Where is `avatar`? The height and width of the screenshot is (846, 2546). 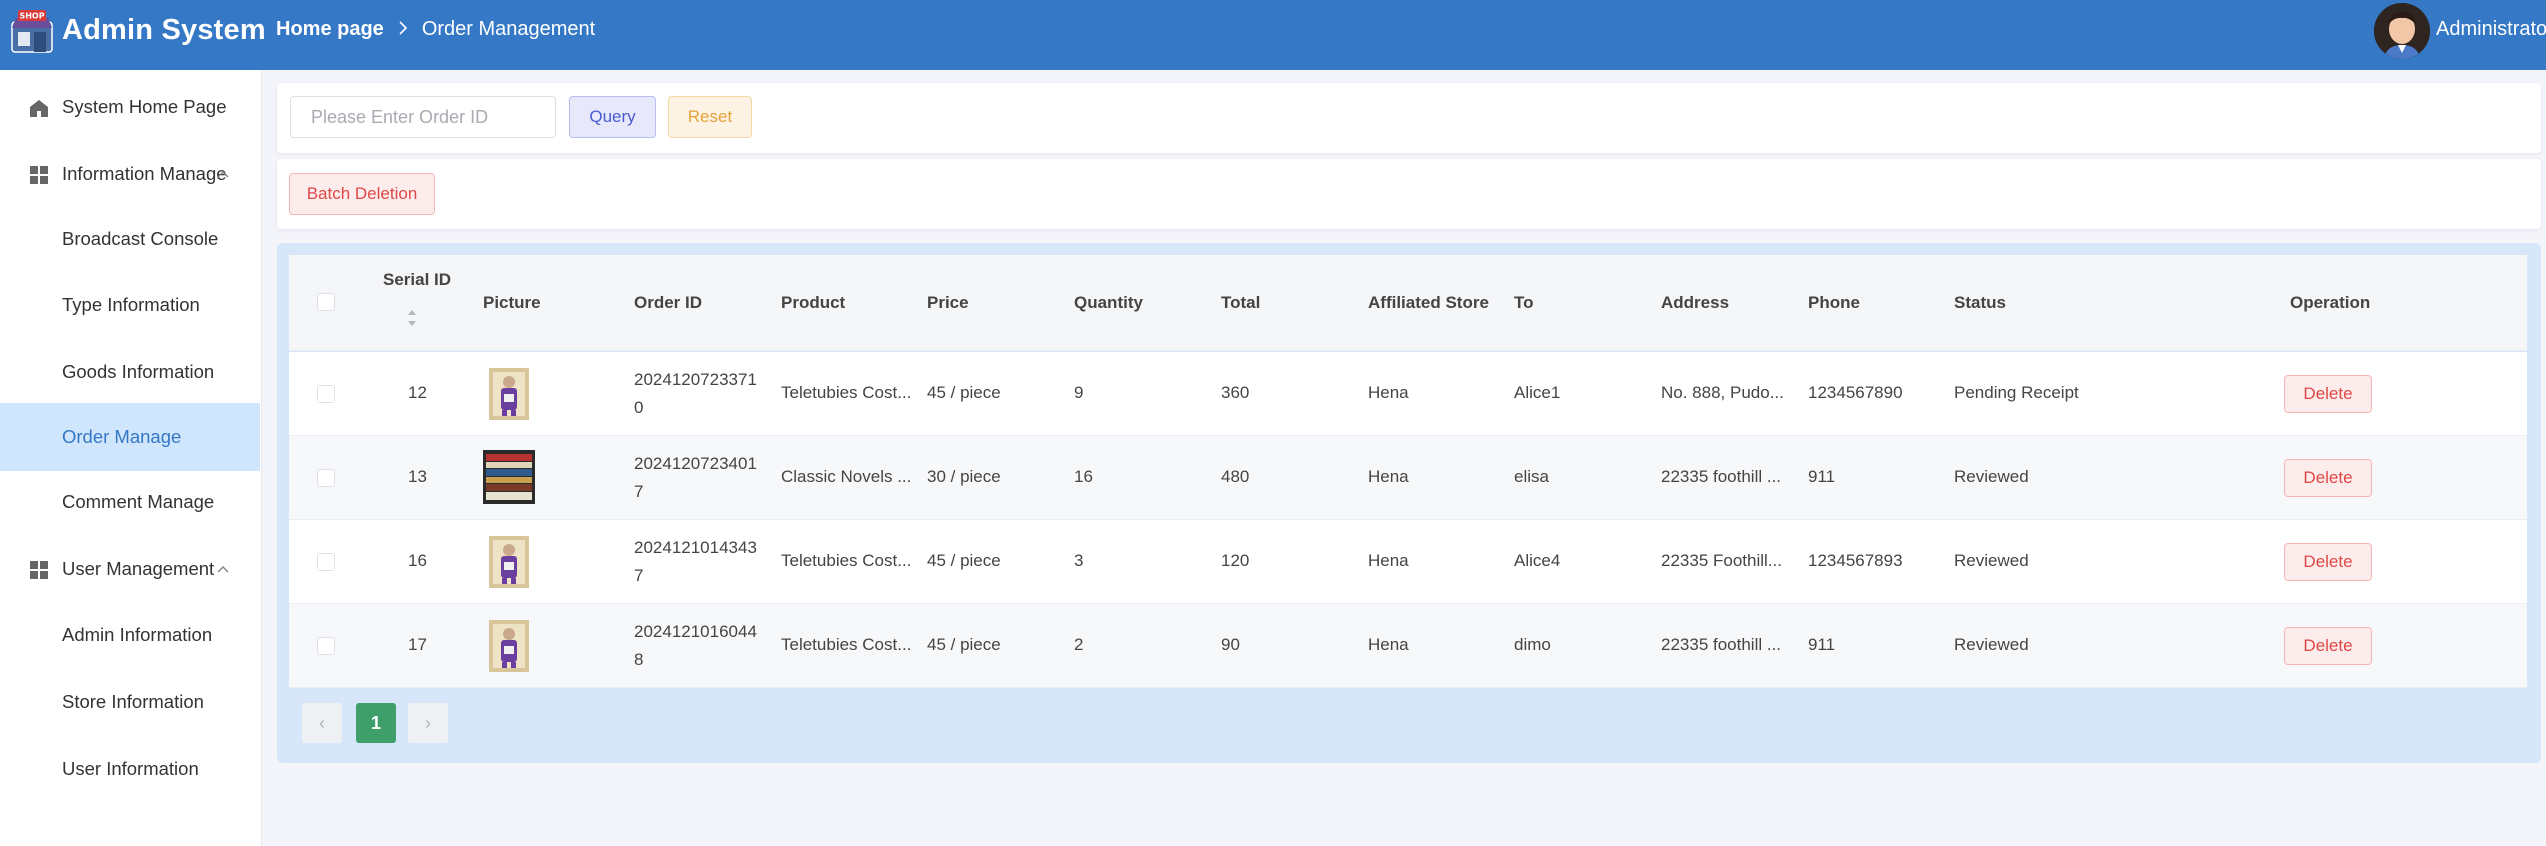
avatar is located at coordinates (2402, 31).